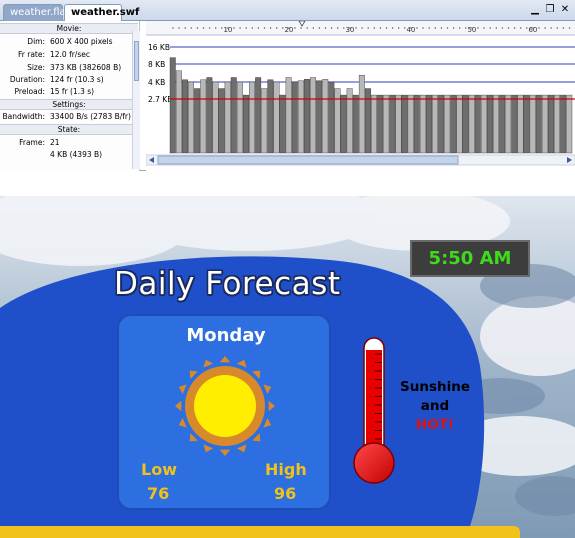  I want to click on tab-weather-fla: weather.fla*, so click(37, 12).